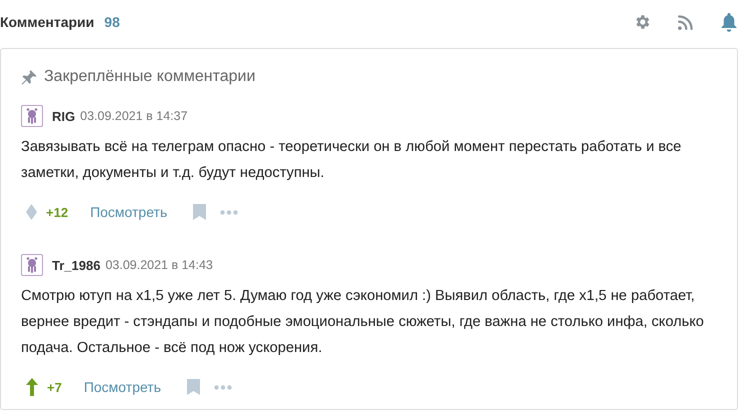  What do you see at coordinates (76, 265) in the screenshot?
I see `comment-author: Tr_1986` at bounding box center [76, 265].